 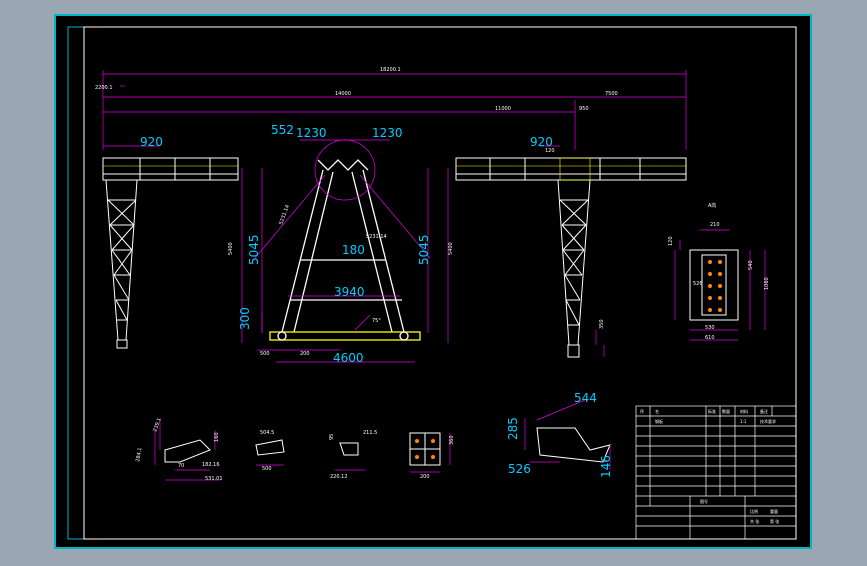 What do you see at coordinates (376, 321) in the screenshot?
I see `dim-angle: 75°` at bounding box center [376, 321].